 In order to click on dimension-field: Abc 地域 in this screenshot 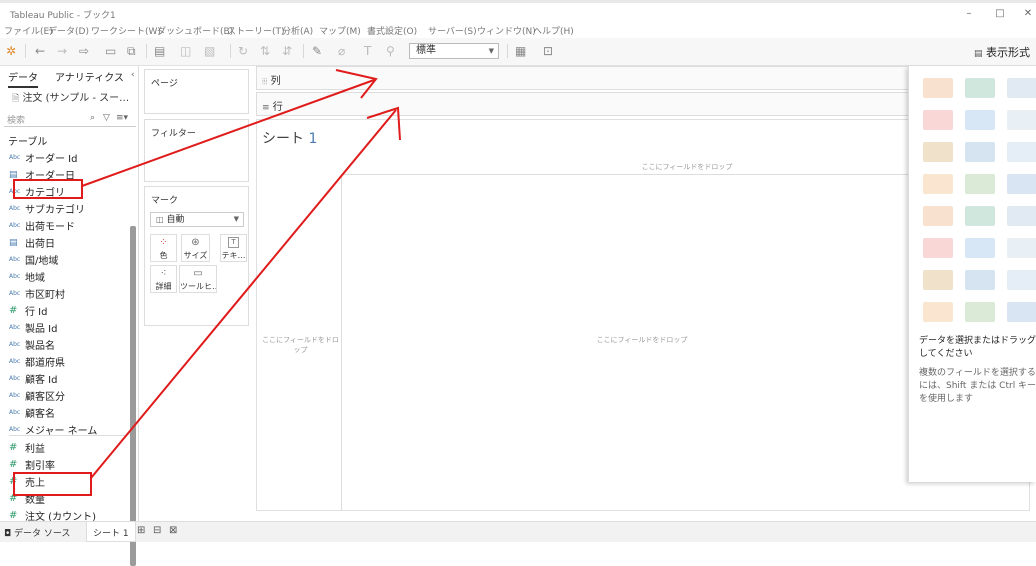, I will do `click(69, 277)`.